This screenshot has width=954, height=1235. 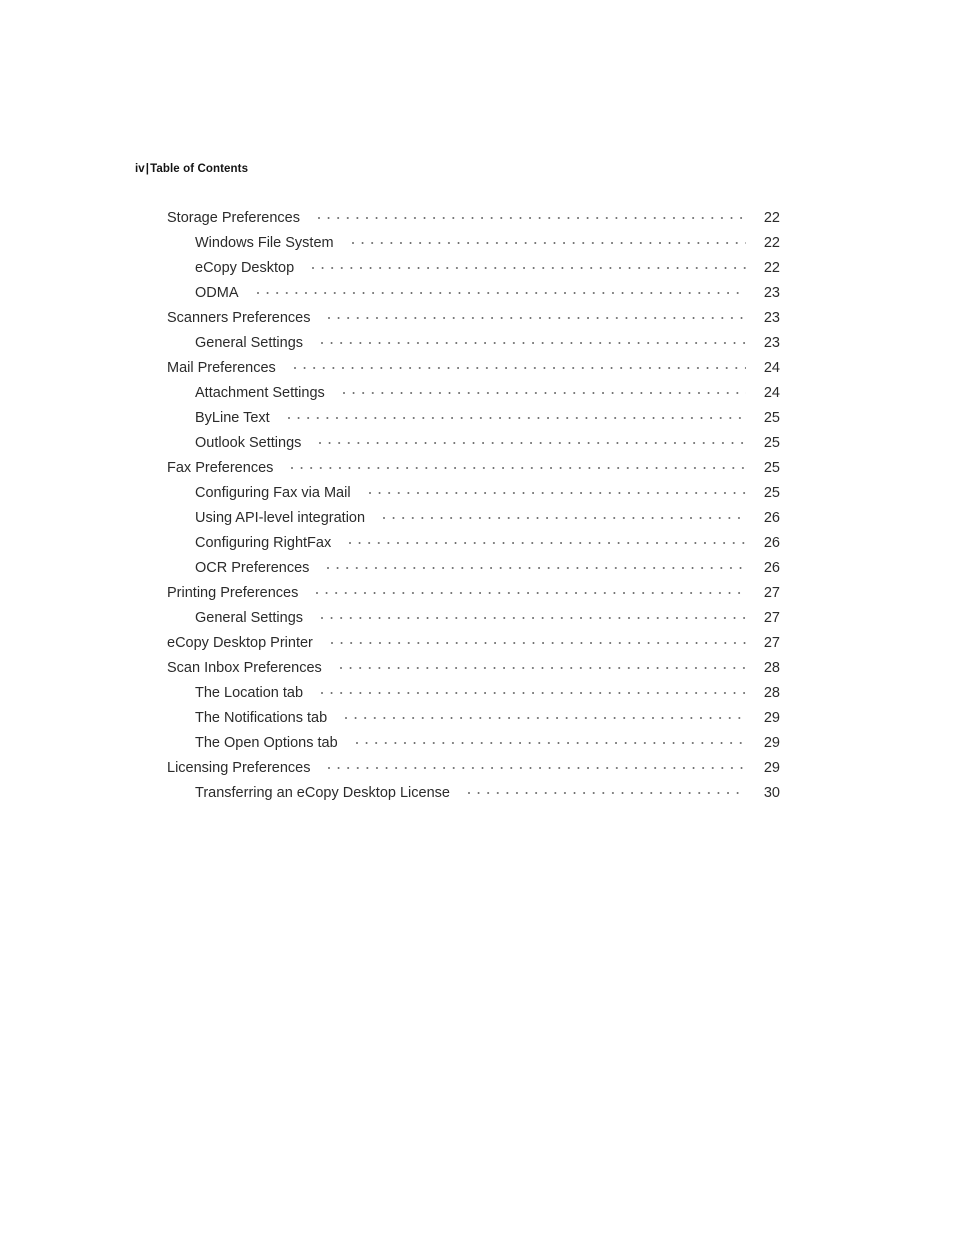 I want to click on toc-entry: Configuring RightFax 26, so click(x=473, y=544).